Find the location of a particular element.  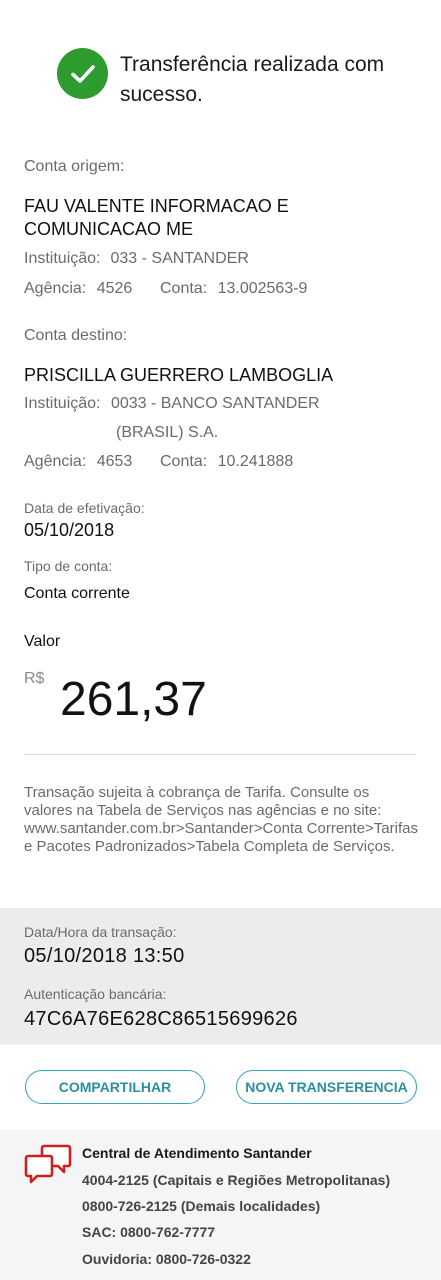

destination-account: Conta: 10.241888 is located at coordinates (226, 462).